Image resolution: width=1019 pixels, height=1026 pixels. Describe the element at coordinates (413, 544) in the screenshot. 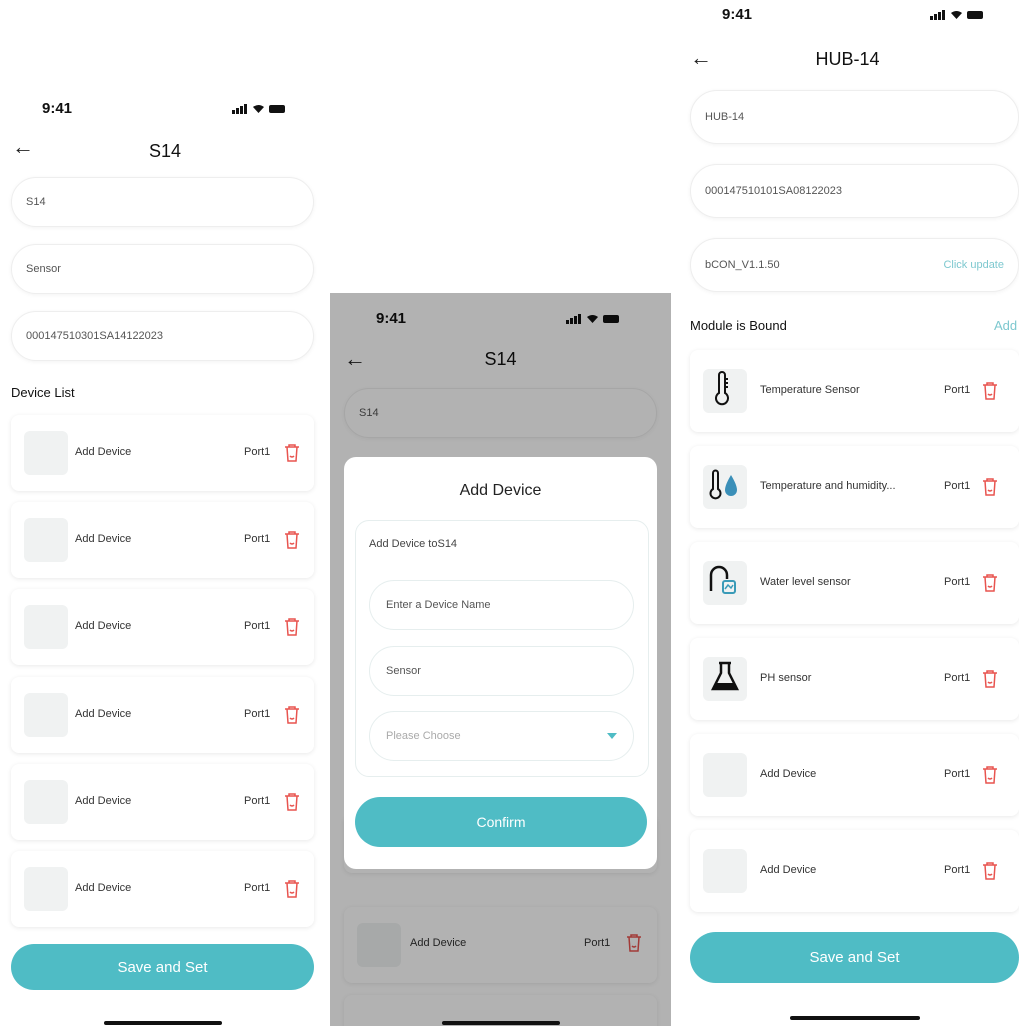

I see `dialog-subtitle: Add Device toS14` at that location.